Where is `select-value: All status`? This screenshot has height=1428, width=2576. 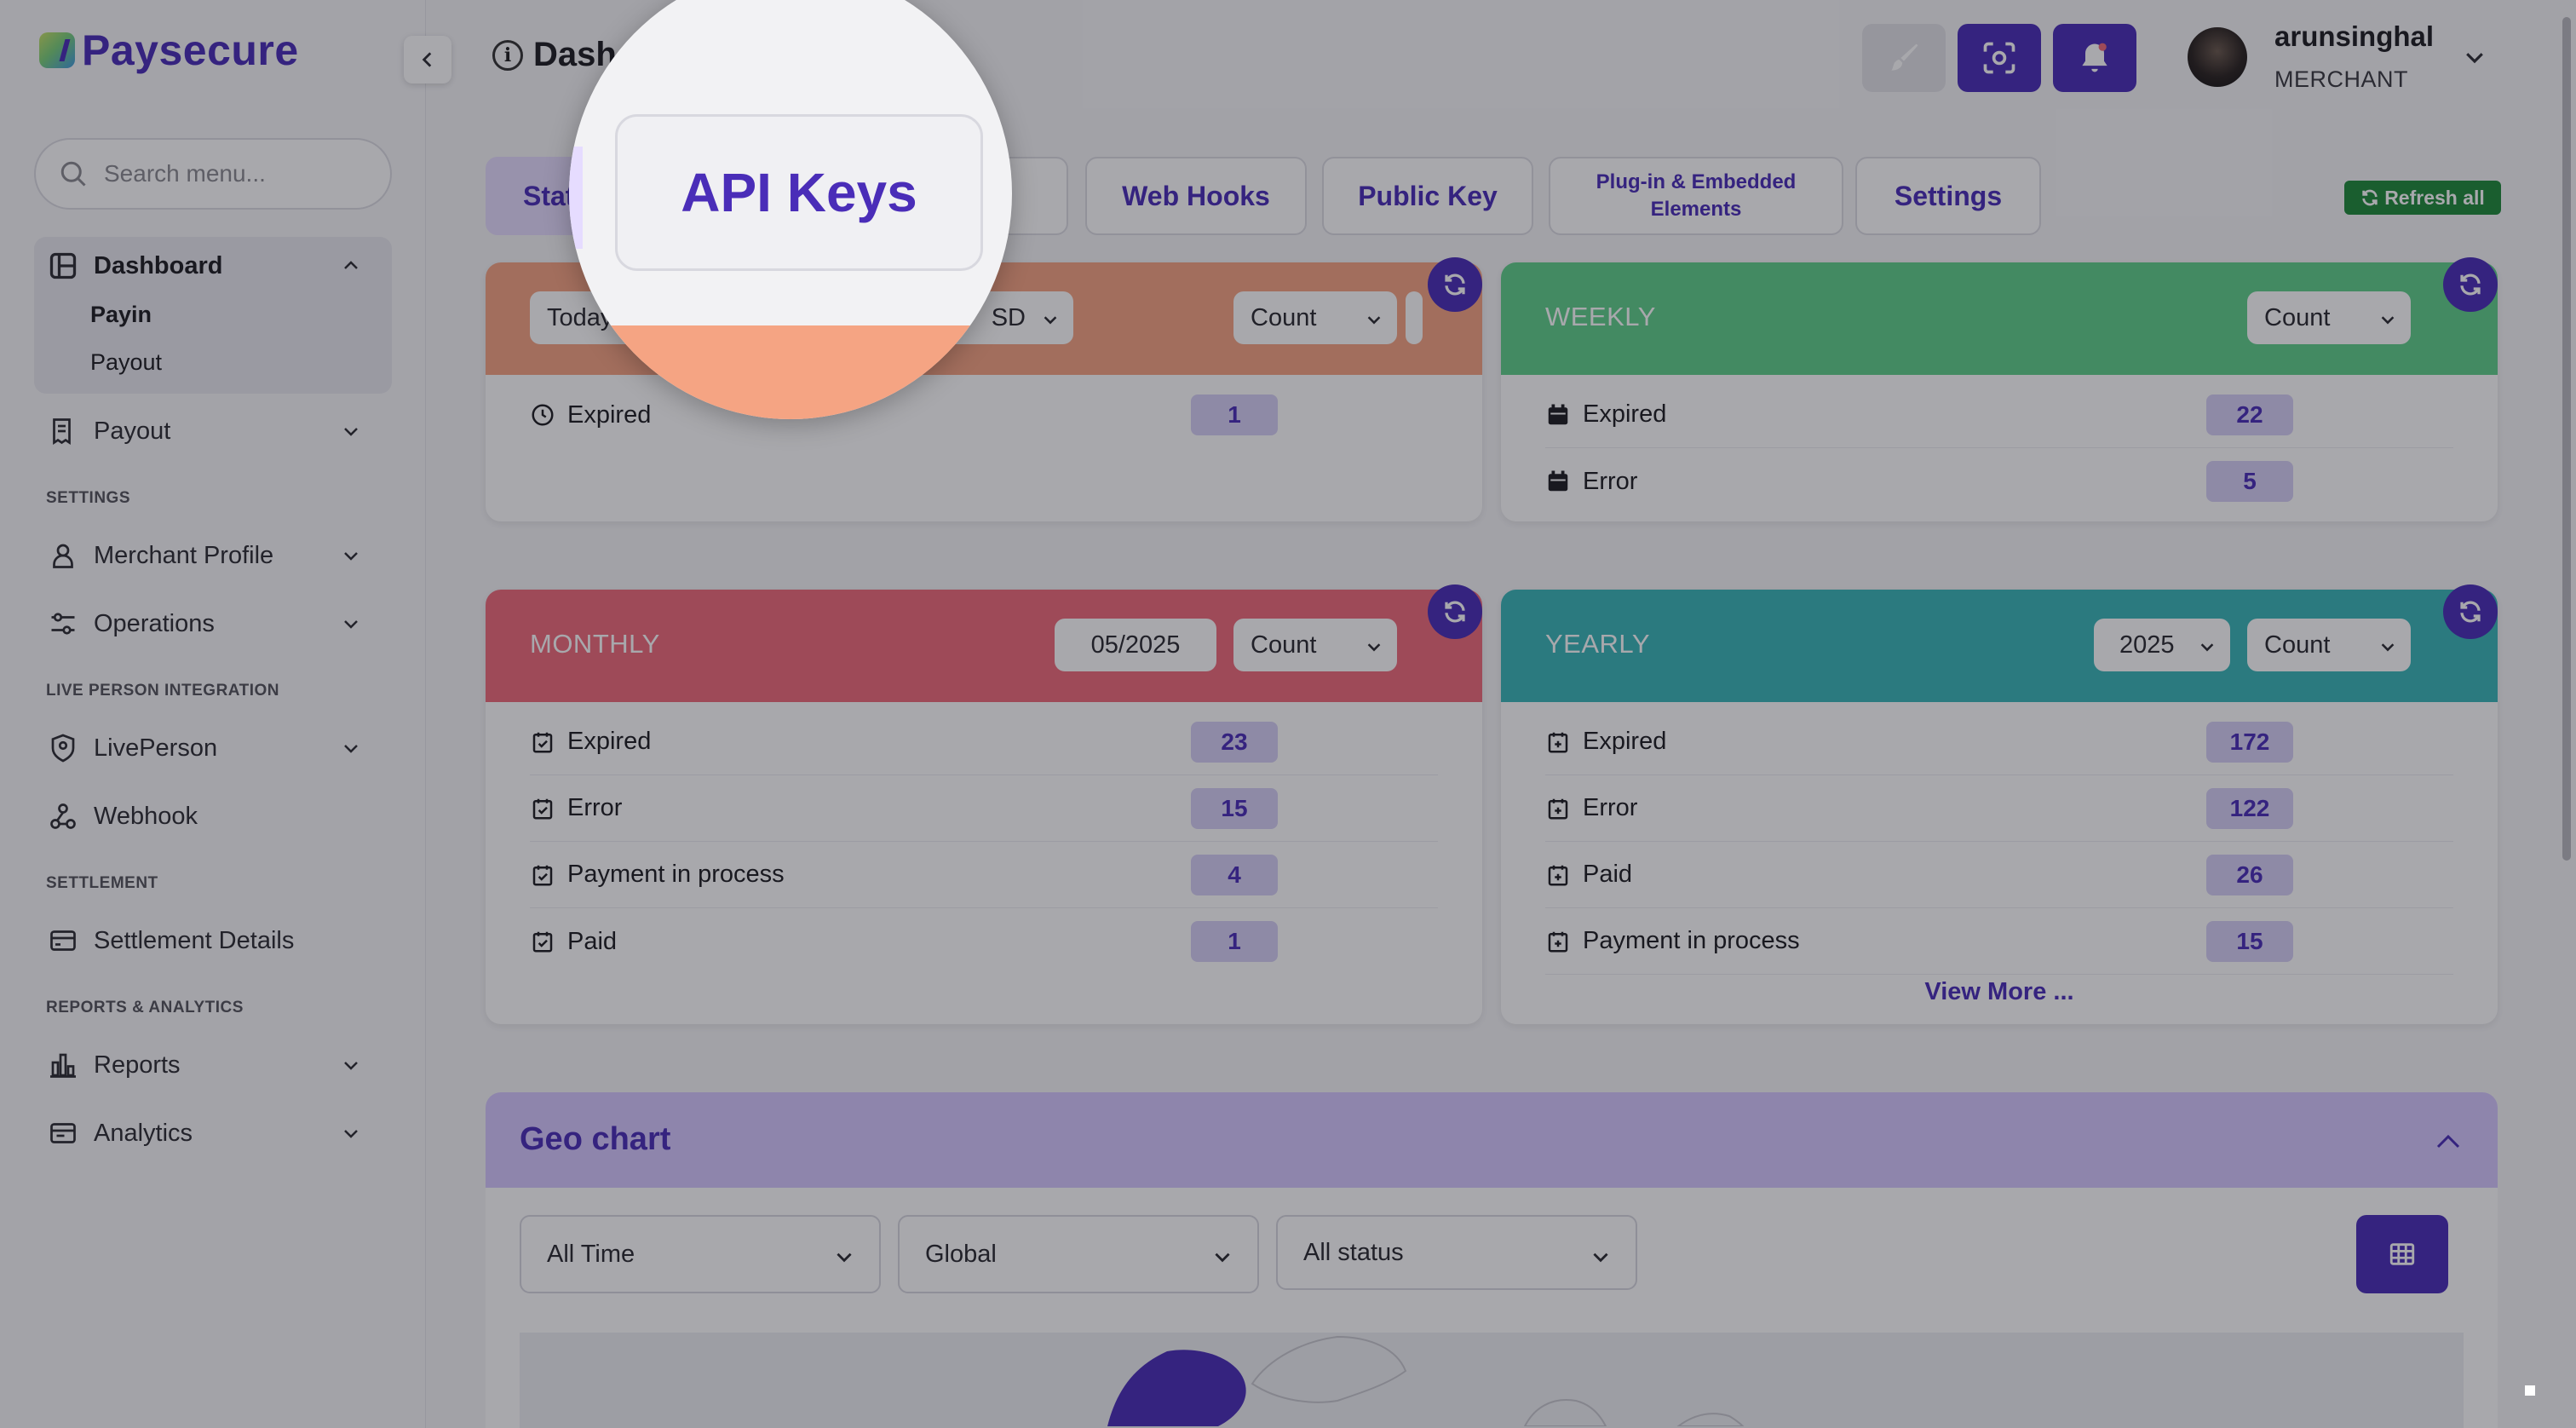 select-value: All status is located at coordinates (1354, 1252).